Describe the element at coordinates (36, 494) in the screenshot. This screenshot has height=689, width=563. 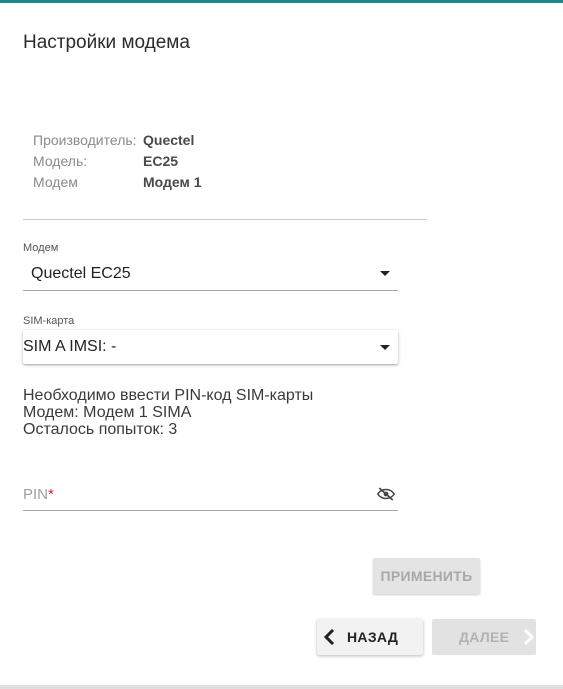
I see `pin-placeholder-text: PIN` at that location.